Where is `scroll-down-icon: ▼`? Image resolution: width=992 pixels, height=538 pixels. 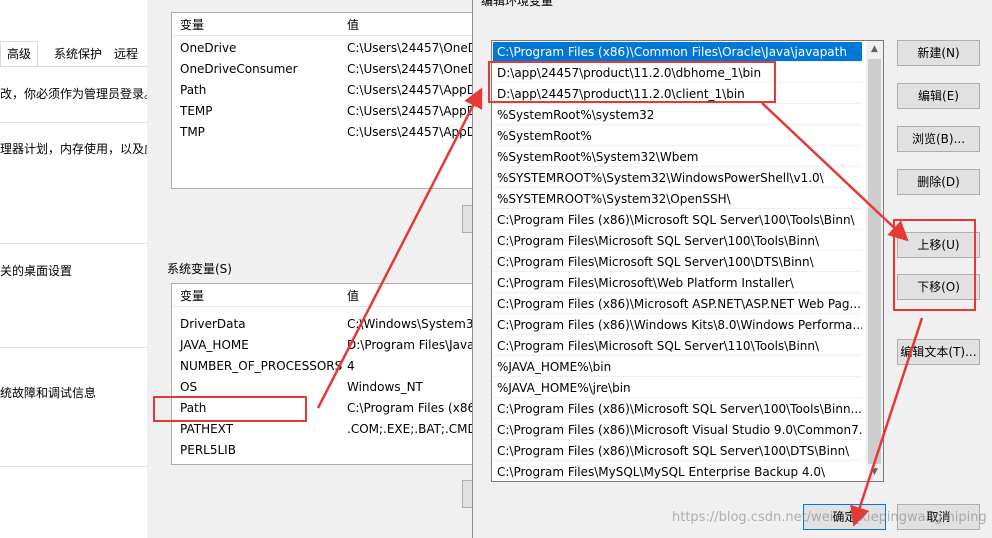 scroll-down-icon: ▼ is located at coordinates (874, 472).